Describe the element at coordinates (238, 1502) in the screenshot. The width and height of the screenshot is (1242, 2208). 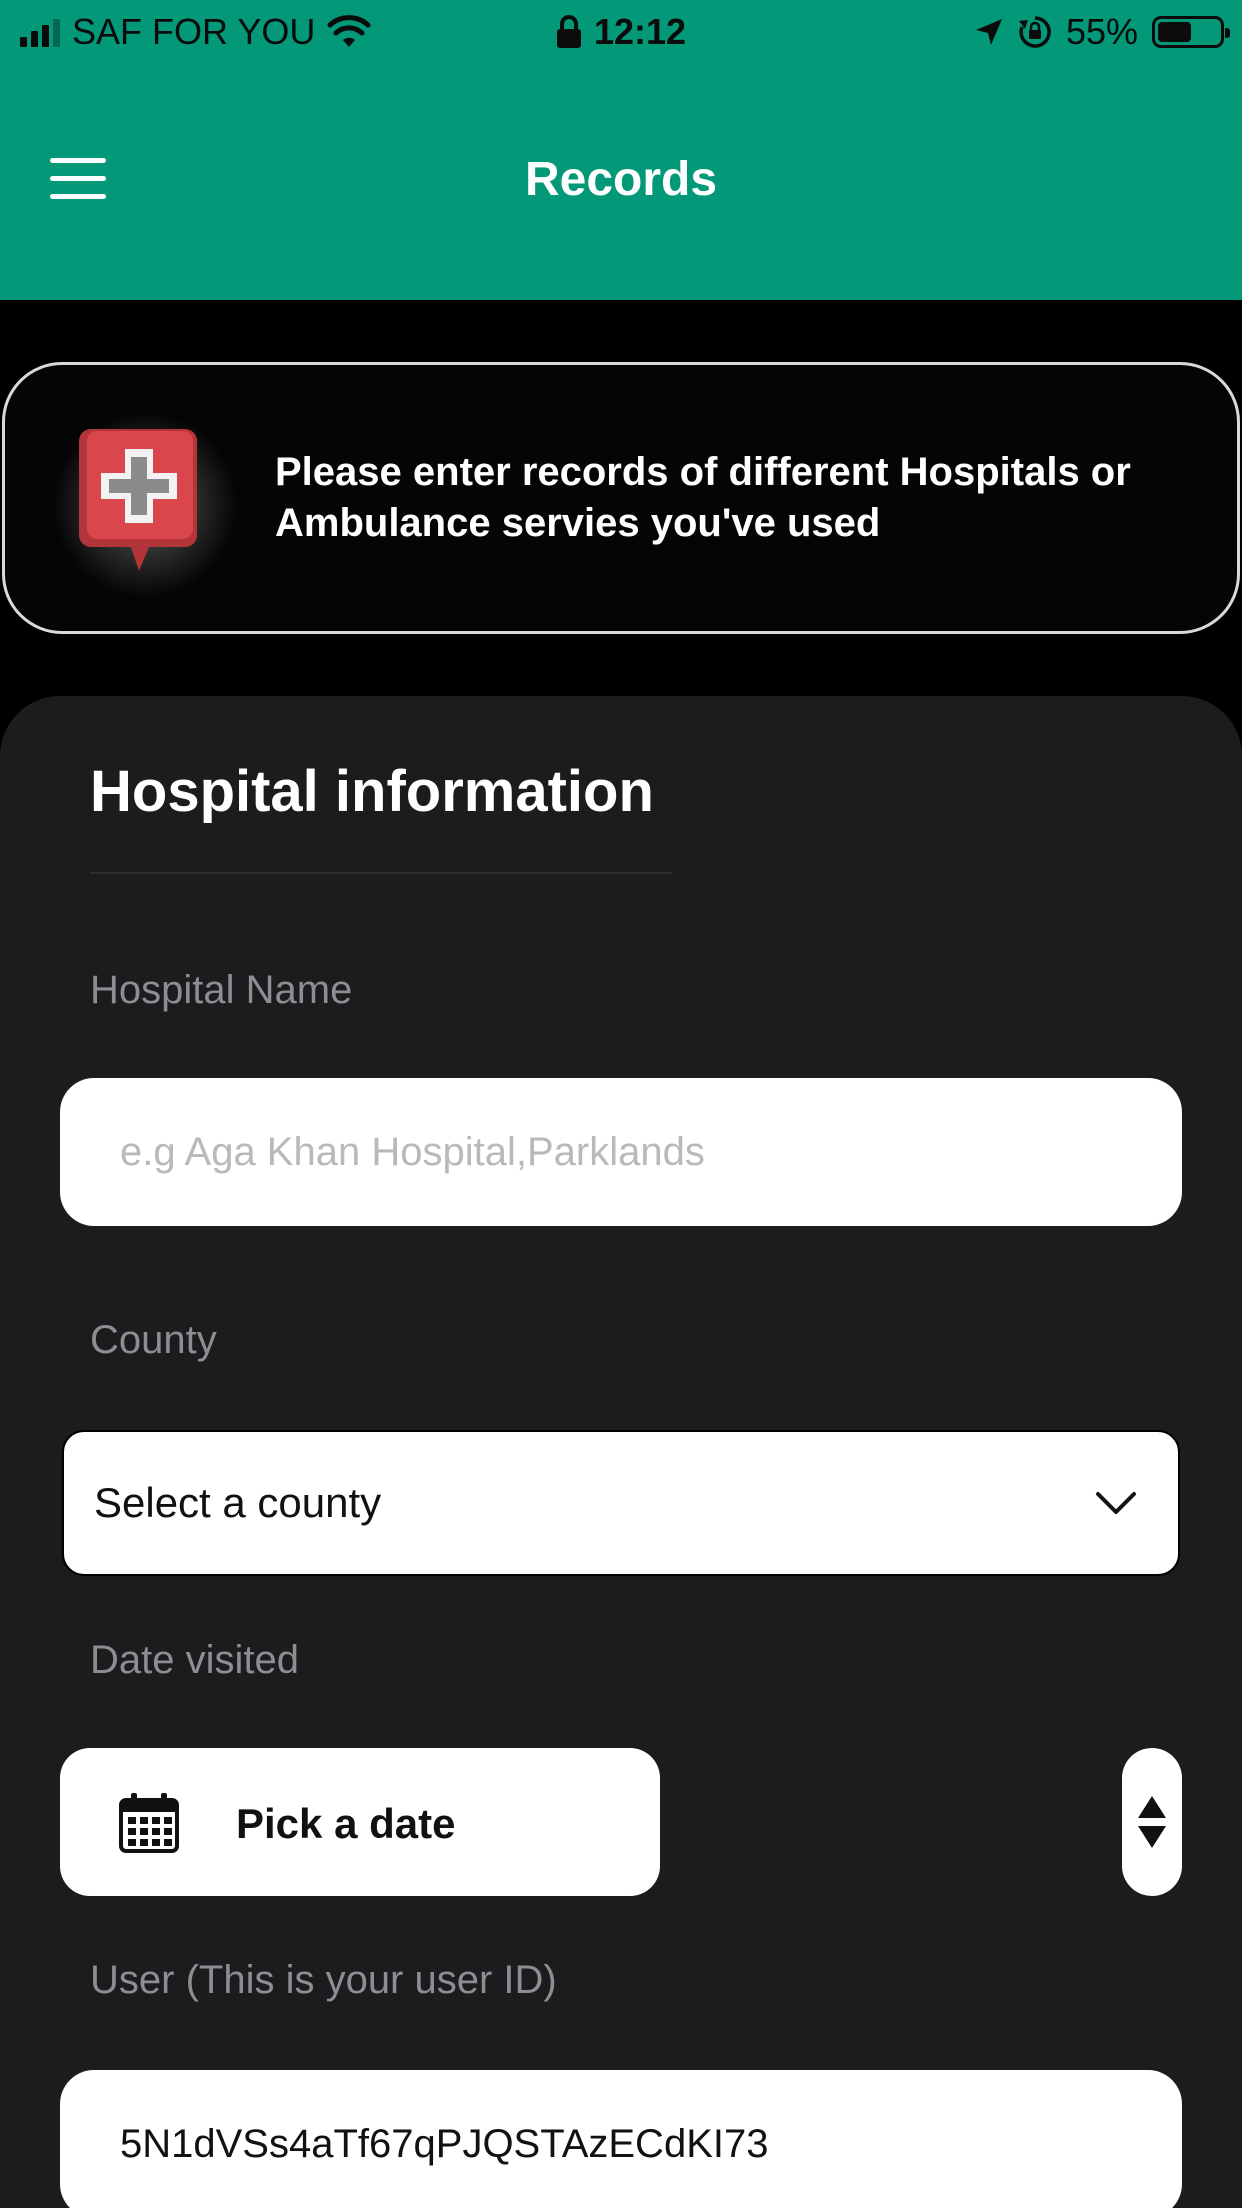
I see `county-selected-value: Select a county` at that location.